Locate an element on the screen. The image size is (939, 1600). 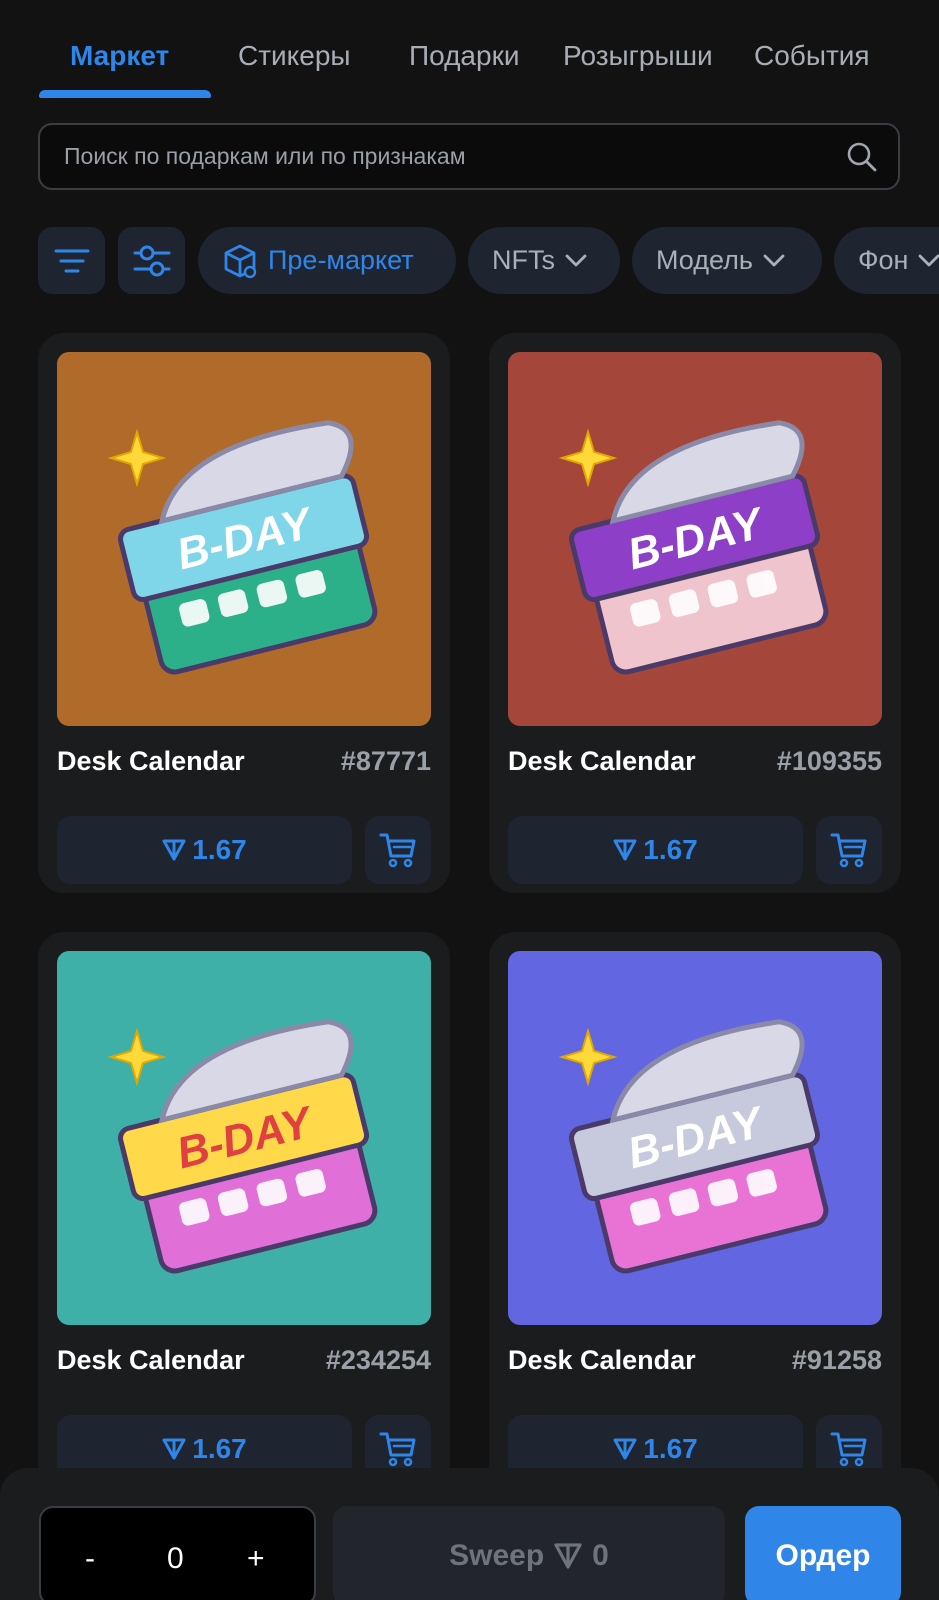
background-label: Фон is located at coordinates (883, 260).